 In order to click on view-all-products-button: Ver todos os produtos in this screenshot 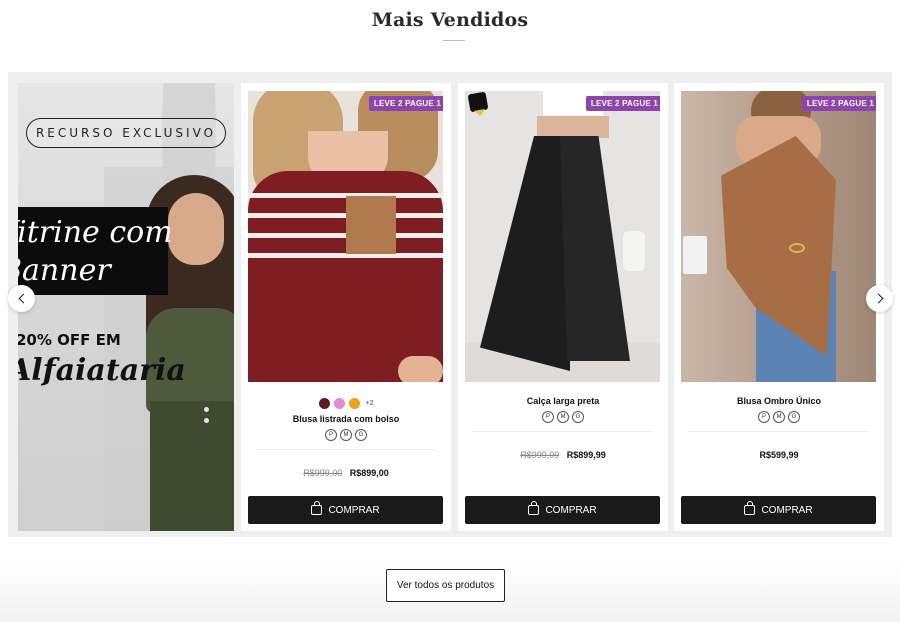, I will do `click(445, 585)`.